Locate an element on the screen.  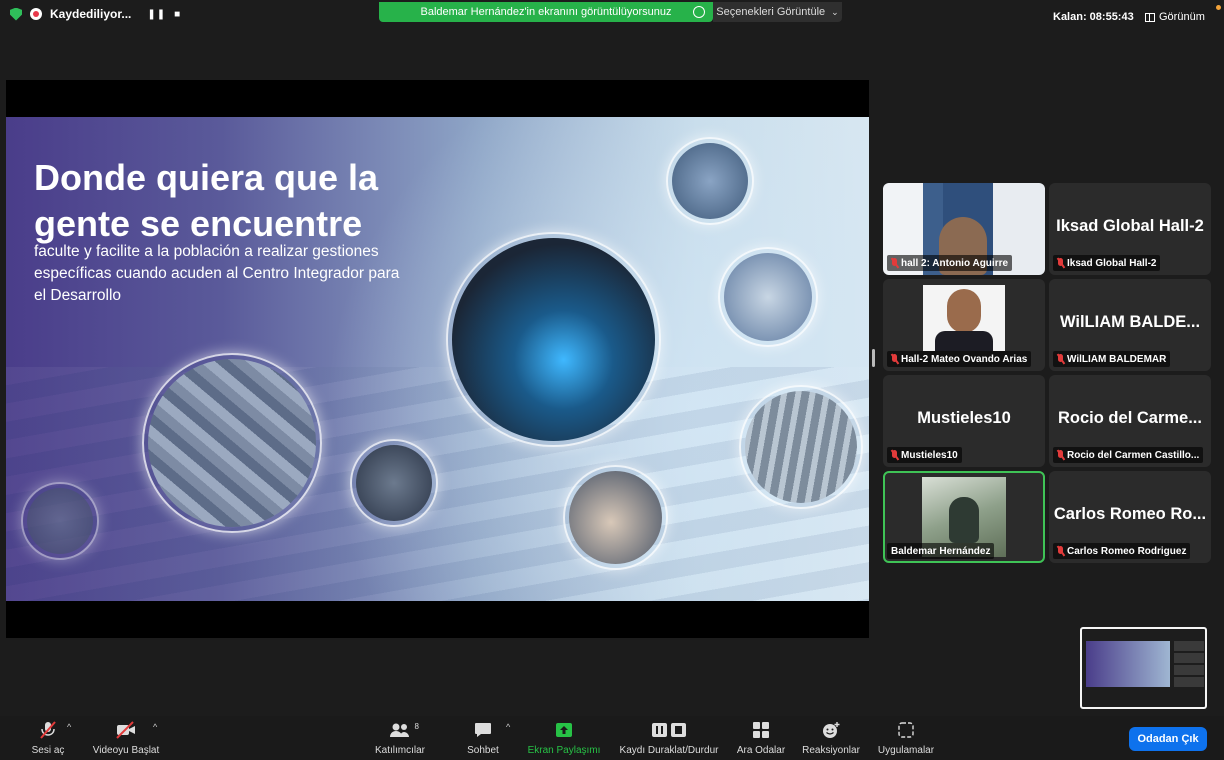
unmute-label: Sesi aç is located at coordinates (48, 750).